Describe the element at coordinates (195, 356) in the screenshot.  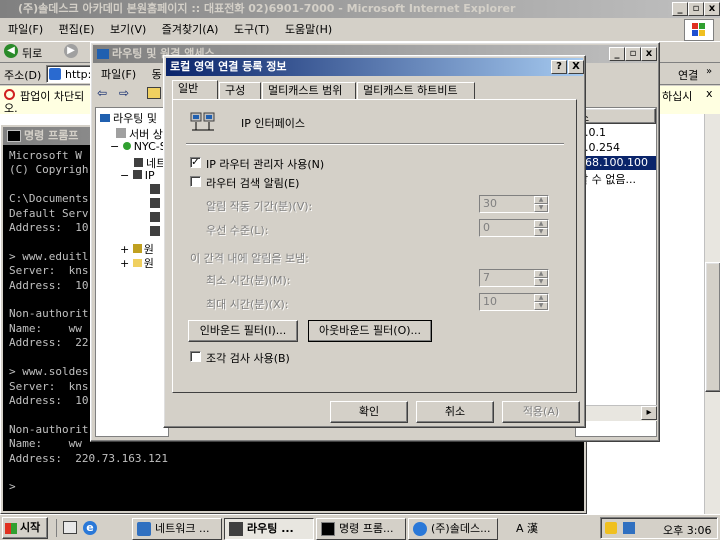
I see `fragment-check-checkbox` at that location.